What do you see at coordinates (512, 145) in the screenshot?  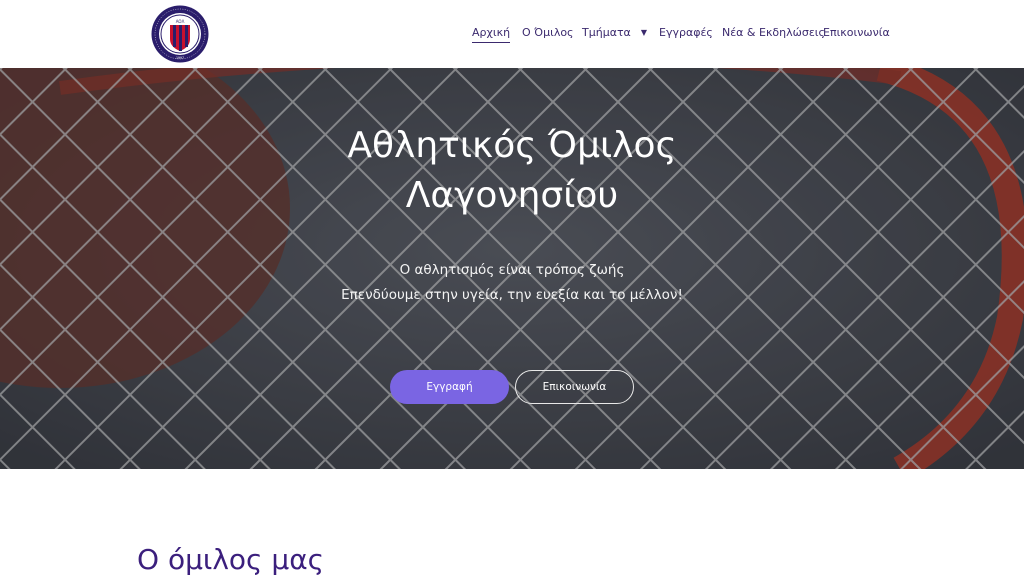 I see `hero-title-line-1: Αθλητικός Όμιλος` at bounding box center [512, 145].